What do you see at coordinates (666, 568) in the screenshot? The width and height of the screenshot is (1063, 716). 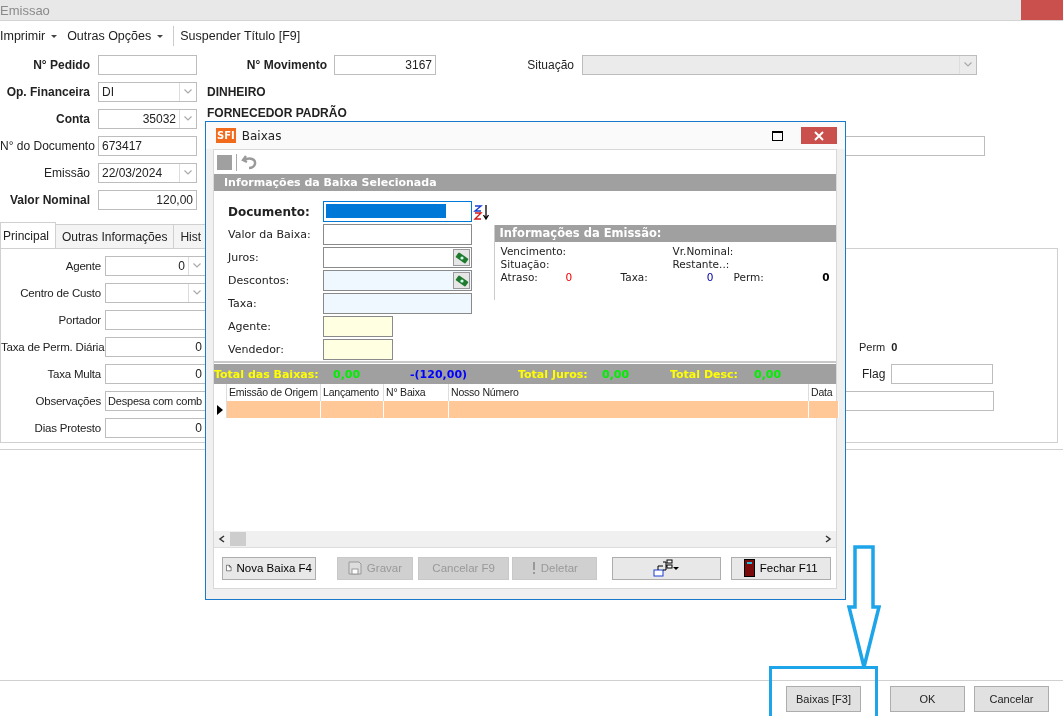 I see `toolbar-button` at bounding box center [666, 568].